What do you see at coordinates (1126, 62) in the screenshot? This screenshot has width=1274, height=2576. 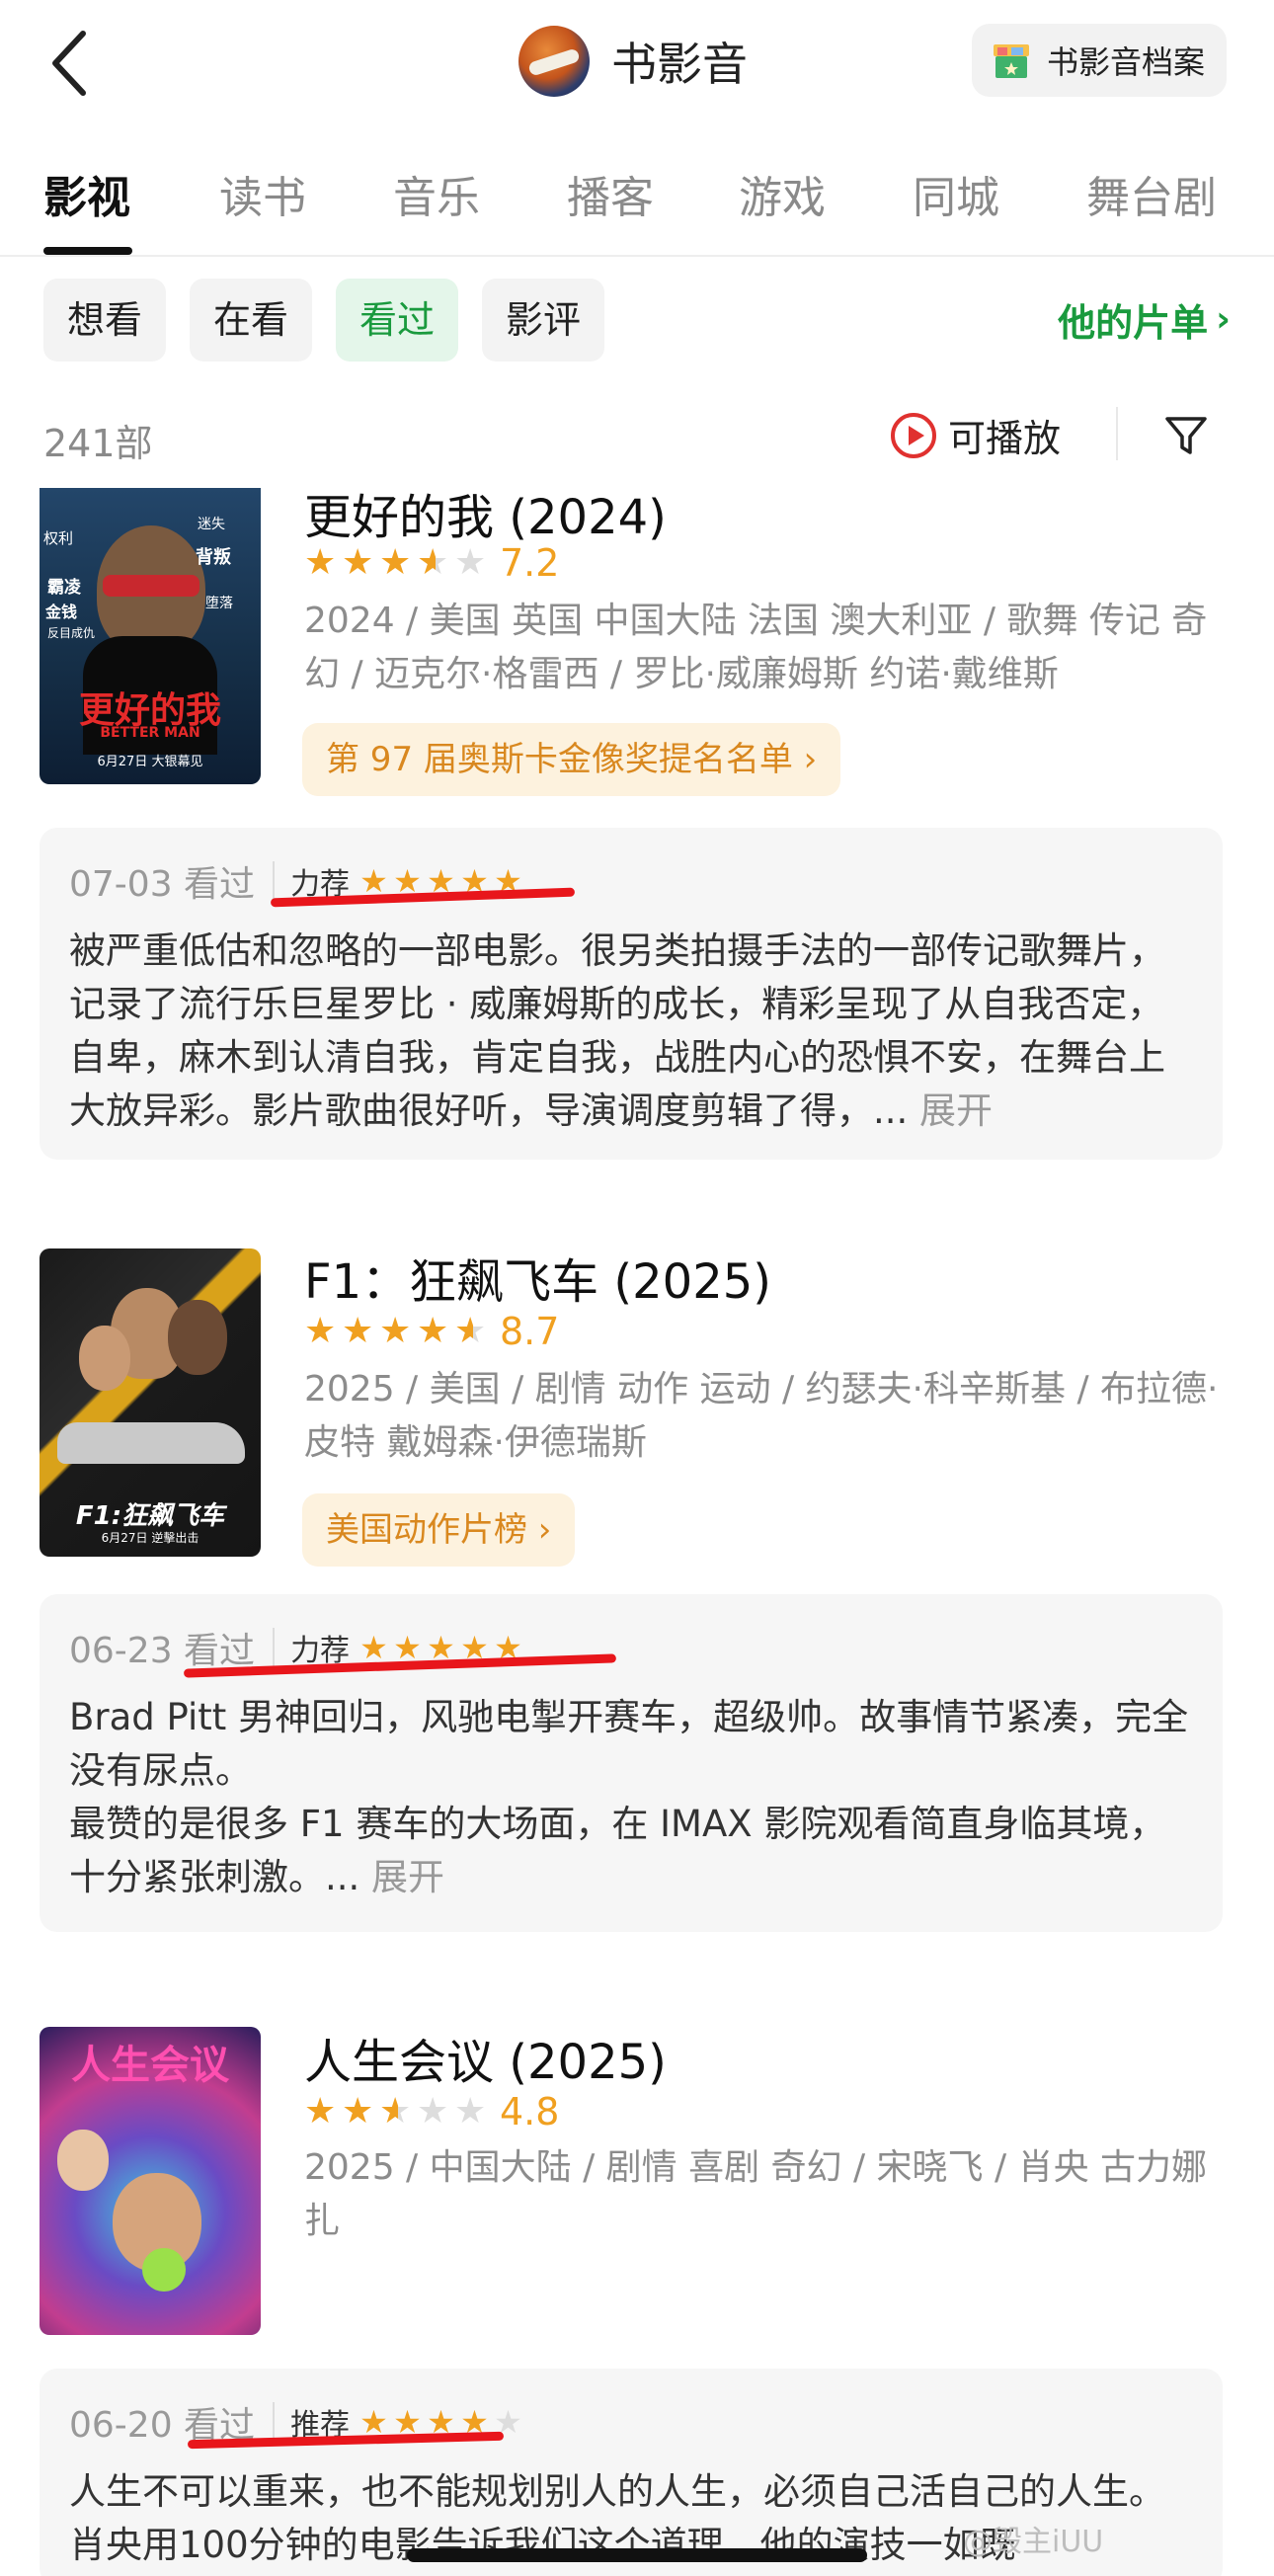 I see `archive-button-label: 书影音档案` at bounding box center [1126, 62].